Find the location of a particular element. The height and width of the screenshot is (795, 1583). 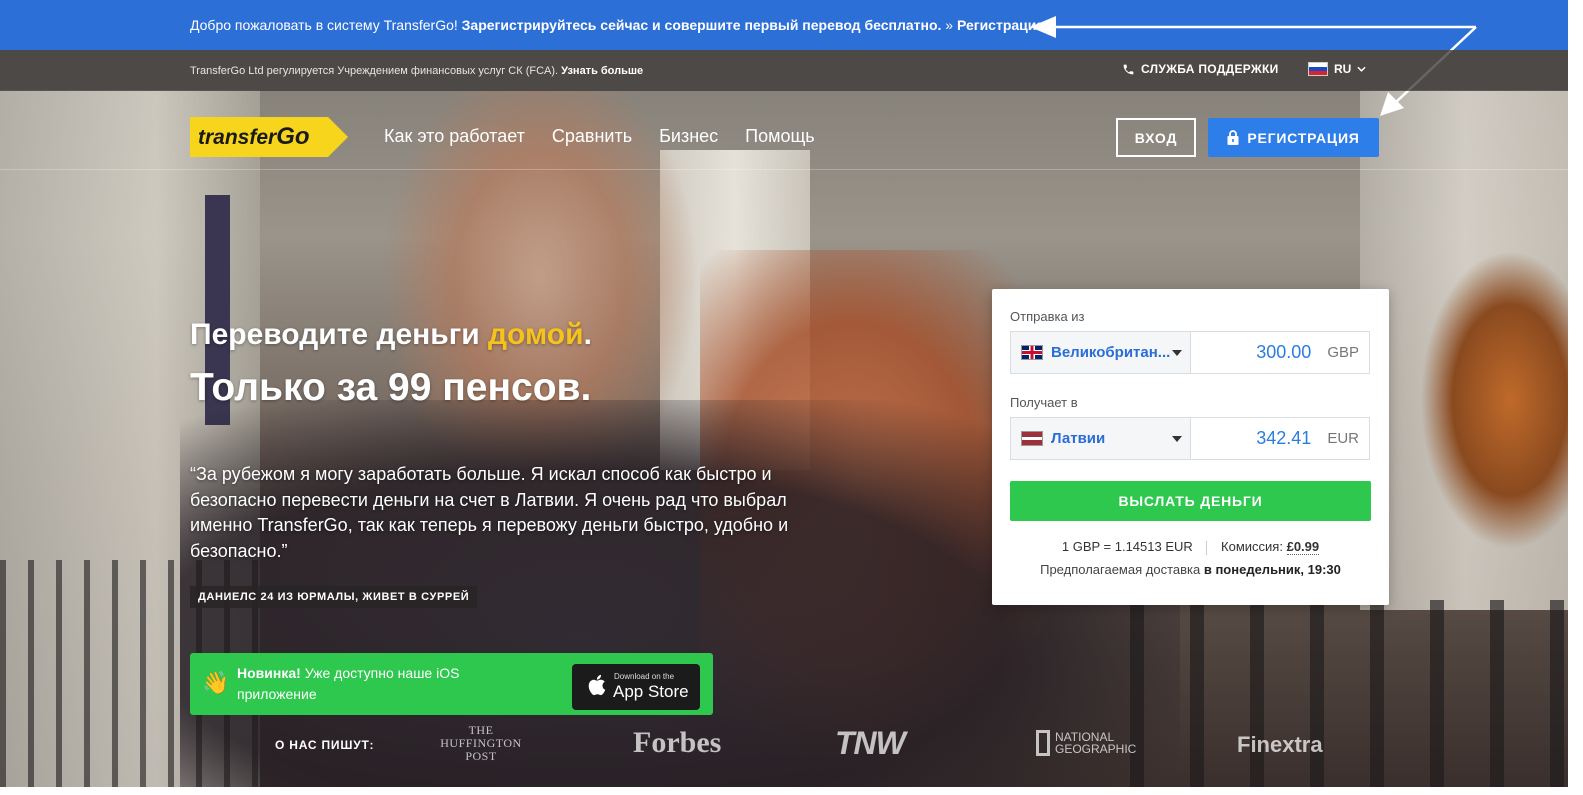

hero-headline: Переводите деньги домой. is located at coordinates (391, 335).